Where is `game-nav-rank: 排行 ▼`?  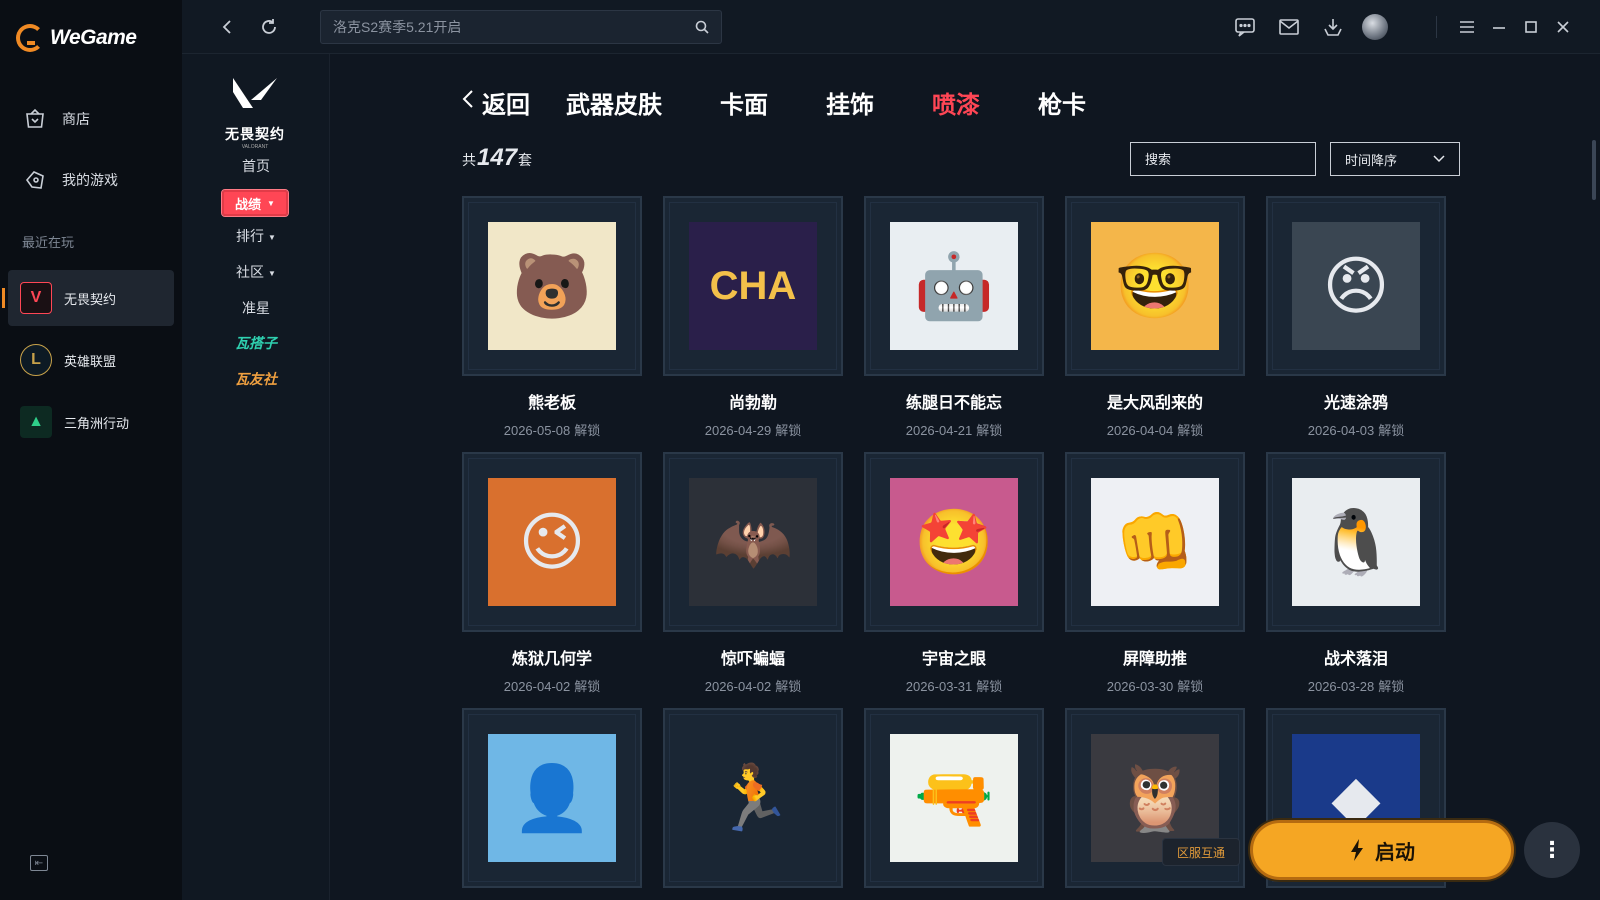
game-nav-rank: 排行 ▼ is located at coordinates (256, 236).